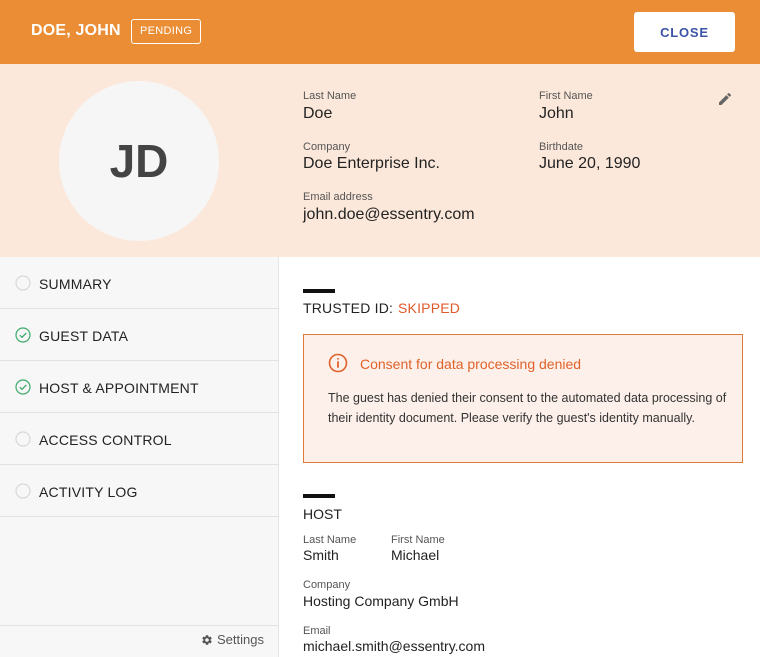 This screenshot has width=760, height=657. I want to click on company-label: Company, so click(327, 147).